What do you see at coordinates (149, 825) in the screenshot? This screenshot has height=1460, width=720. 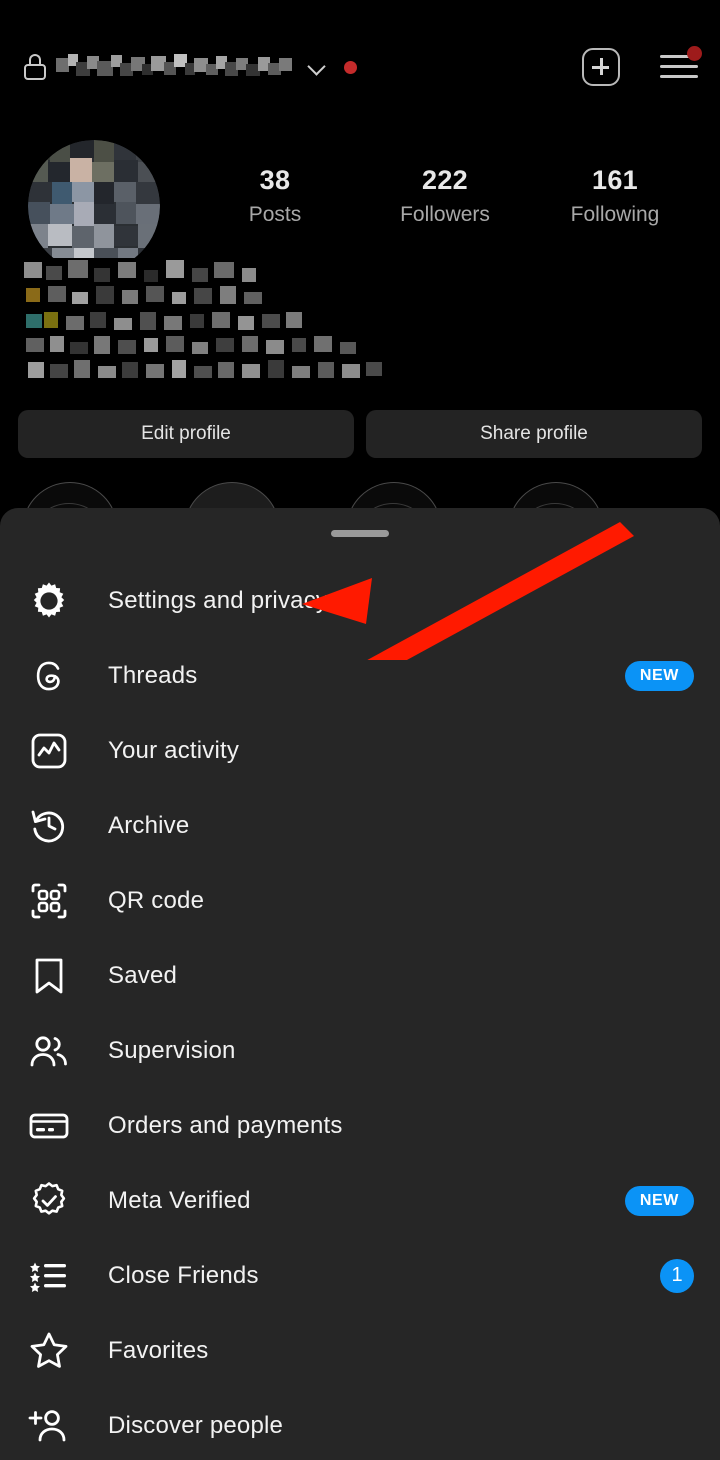 I see `menu-item-label: Archive` at bounding box center [149, 825].